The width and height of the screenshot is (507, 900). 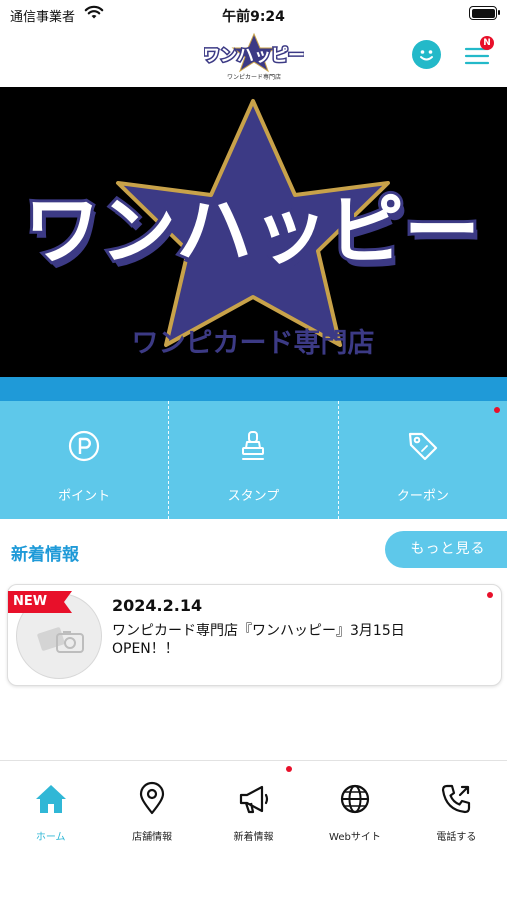 I want to click on quick-menu-coupon-label: クーポン, so click(x=422, y=496).